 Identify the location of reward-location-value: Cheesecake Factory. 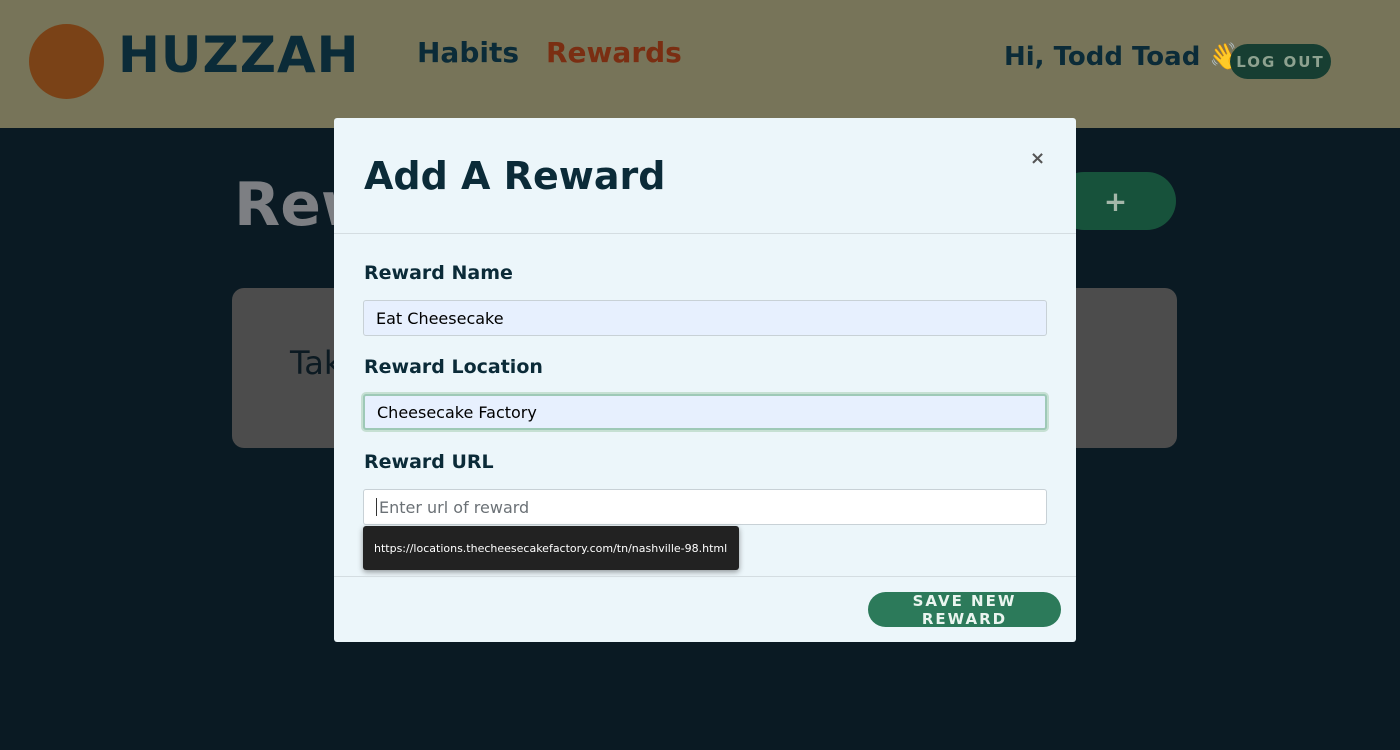
(457, 412).